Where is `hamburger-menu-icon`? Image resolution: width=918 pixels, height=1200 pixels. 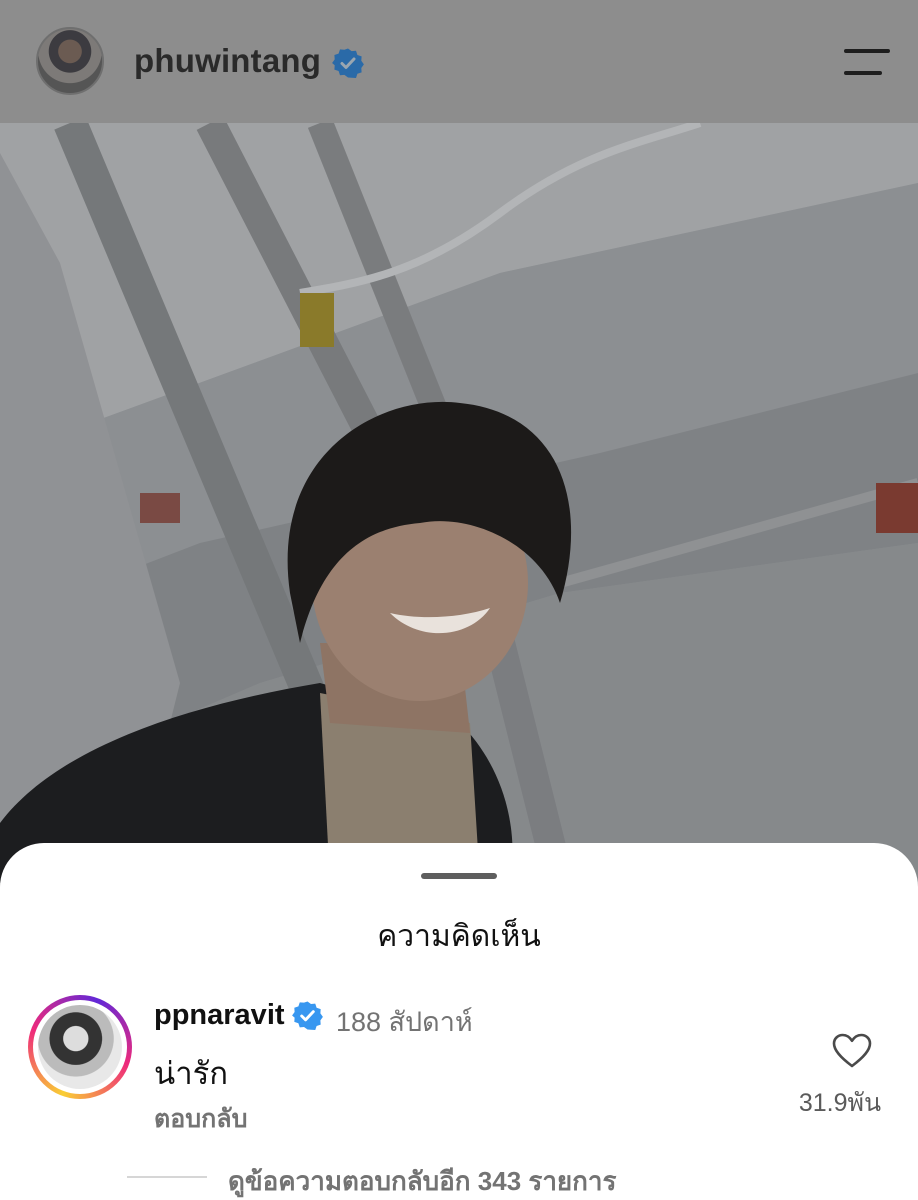 hamburger-menu-icon is located at coordinates (866, 62).